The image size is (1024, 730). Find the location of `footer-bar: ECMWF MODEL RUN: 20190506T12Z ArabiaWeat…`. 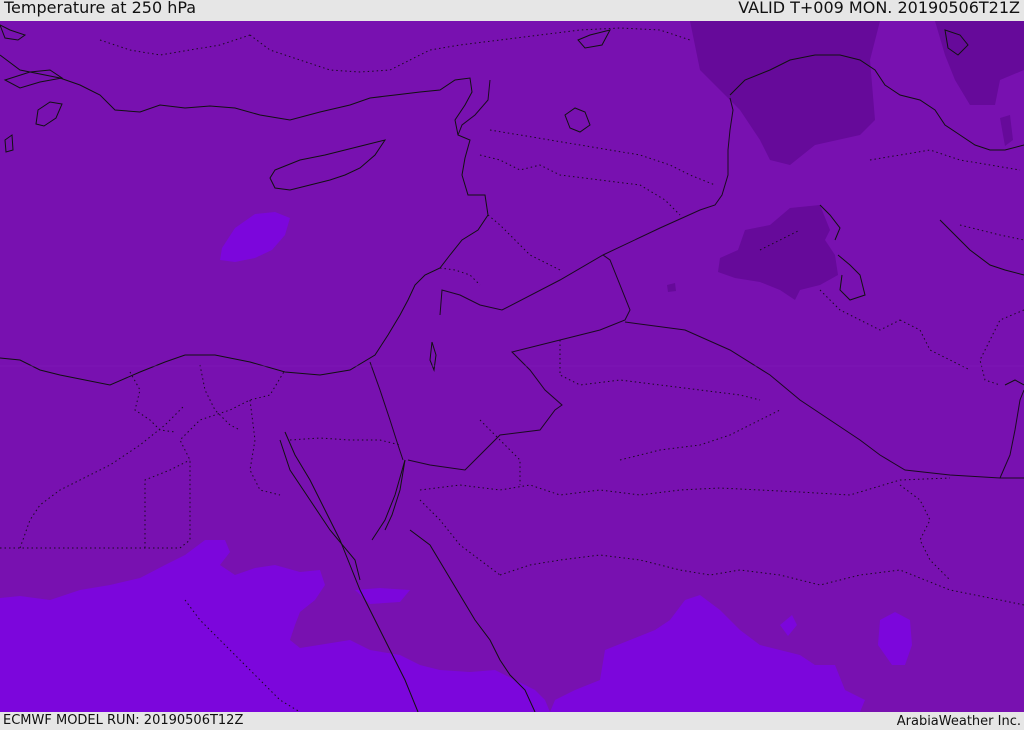

footer-bar: ECMWF MODEL RUN: 20190506T12Z ArabiaWeat… is located at coordinates (512, 720).